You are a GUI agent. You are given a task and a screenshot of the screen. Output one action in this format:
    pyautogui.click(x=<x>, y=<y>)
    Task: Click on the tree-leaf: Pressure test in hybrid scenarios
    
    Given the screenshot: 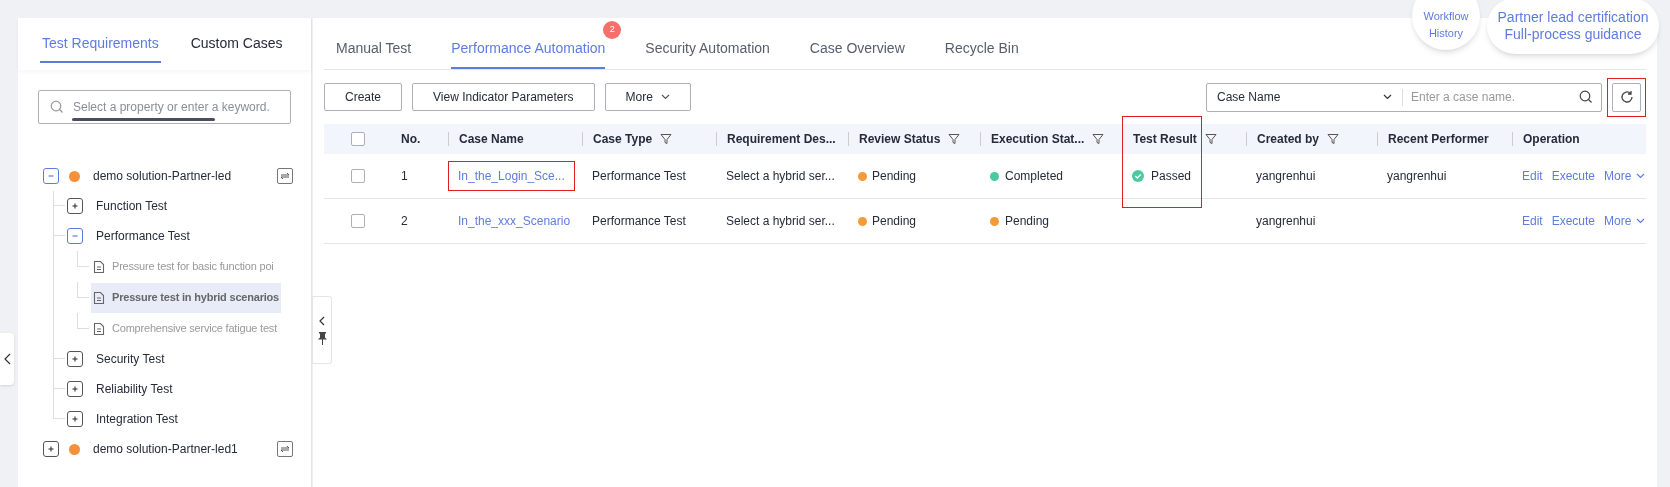 What is the action you would take?
    pyautogui.click(x=186, y=297)
    